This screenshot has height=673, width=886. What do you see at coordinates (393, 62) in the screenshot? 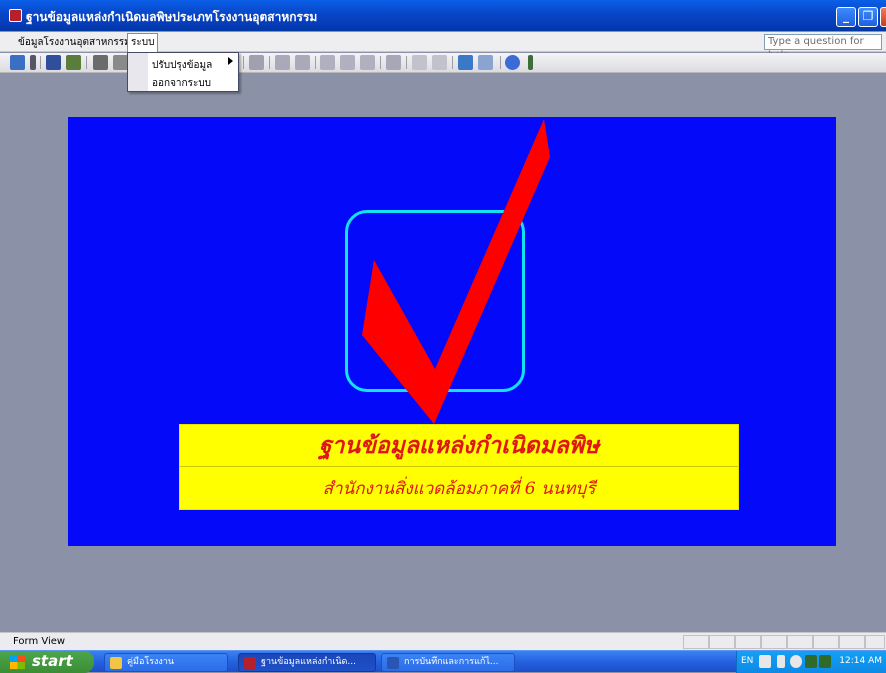
I see `find-icon` at bounding box center [393, 62].